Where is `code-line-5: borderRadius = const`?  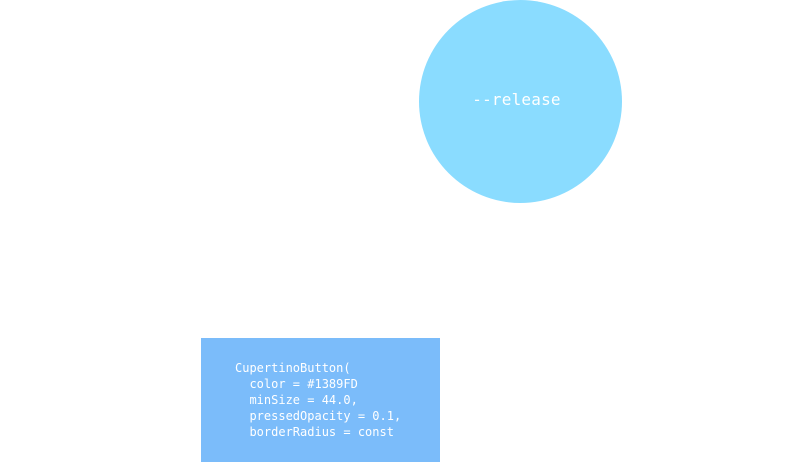 code-line-5: borderRadius = const is located at coordinates (314, 432).